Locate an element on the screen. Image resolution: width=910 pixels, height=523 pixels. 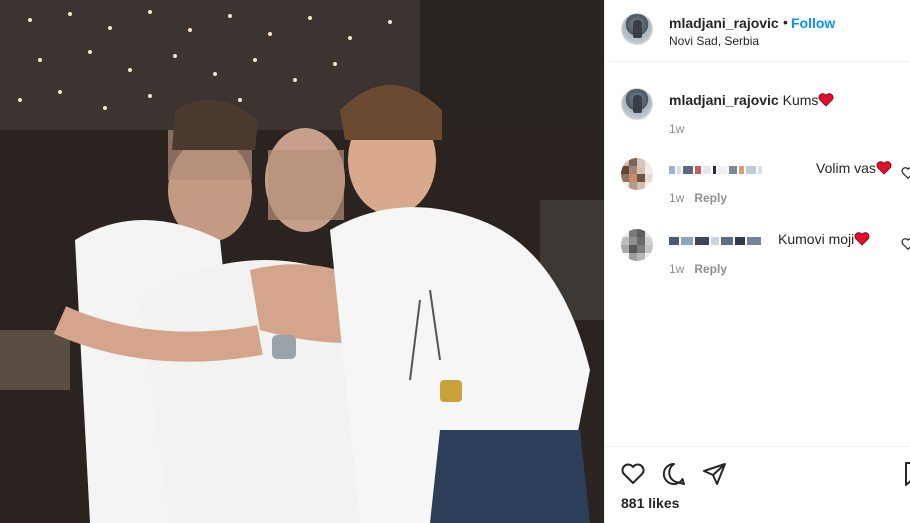
comment-text-row: Volim vas is located at coordinates (854, 168).